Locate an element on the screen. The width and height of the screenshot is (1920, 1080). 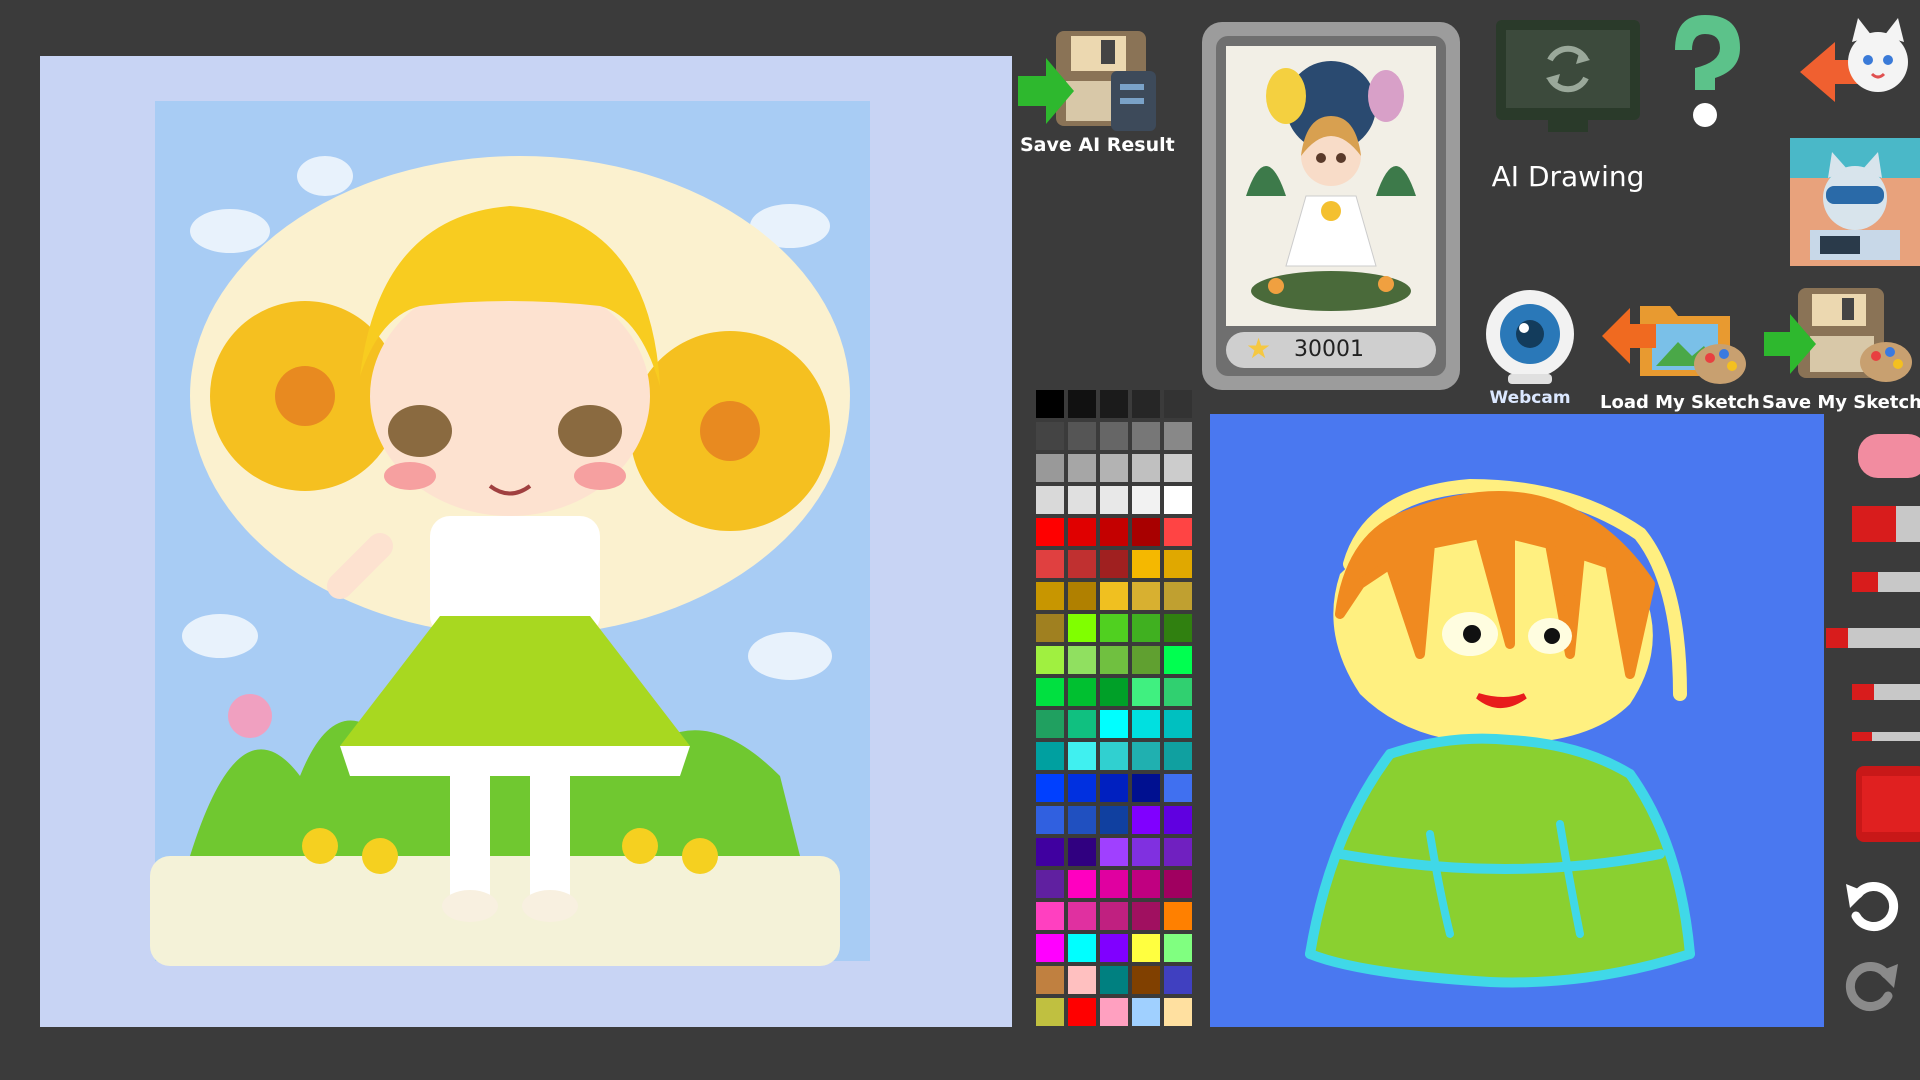
brush-xlarge-tool is located at coordinates (1886, 524).